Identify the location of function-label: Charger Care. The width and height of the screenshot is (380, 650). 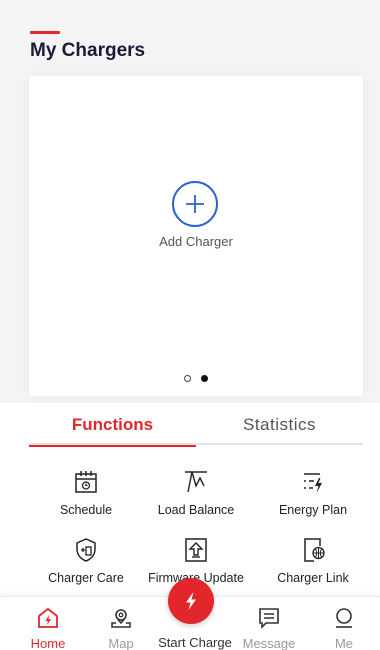
(86, 578).